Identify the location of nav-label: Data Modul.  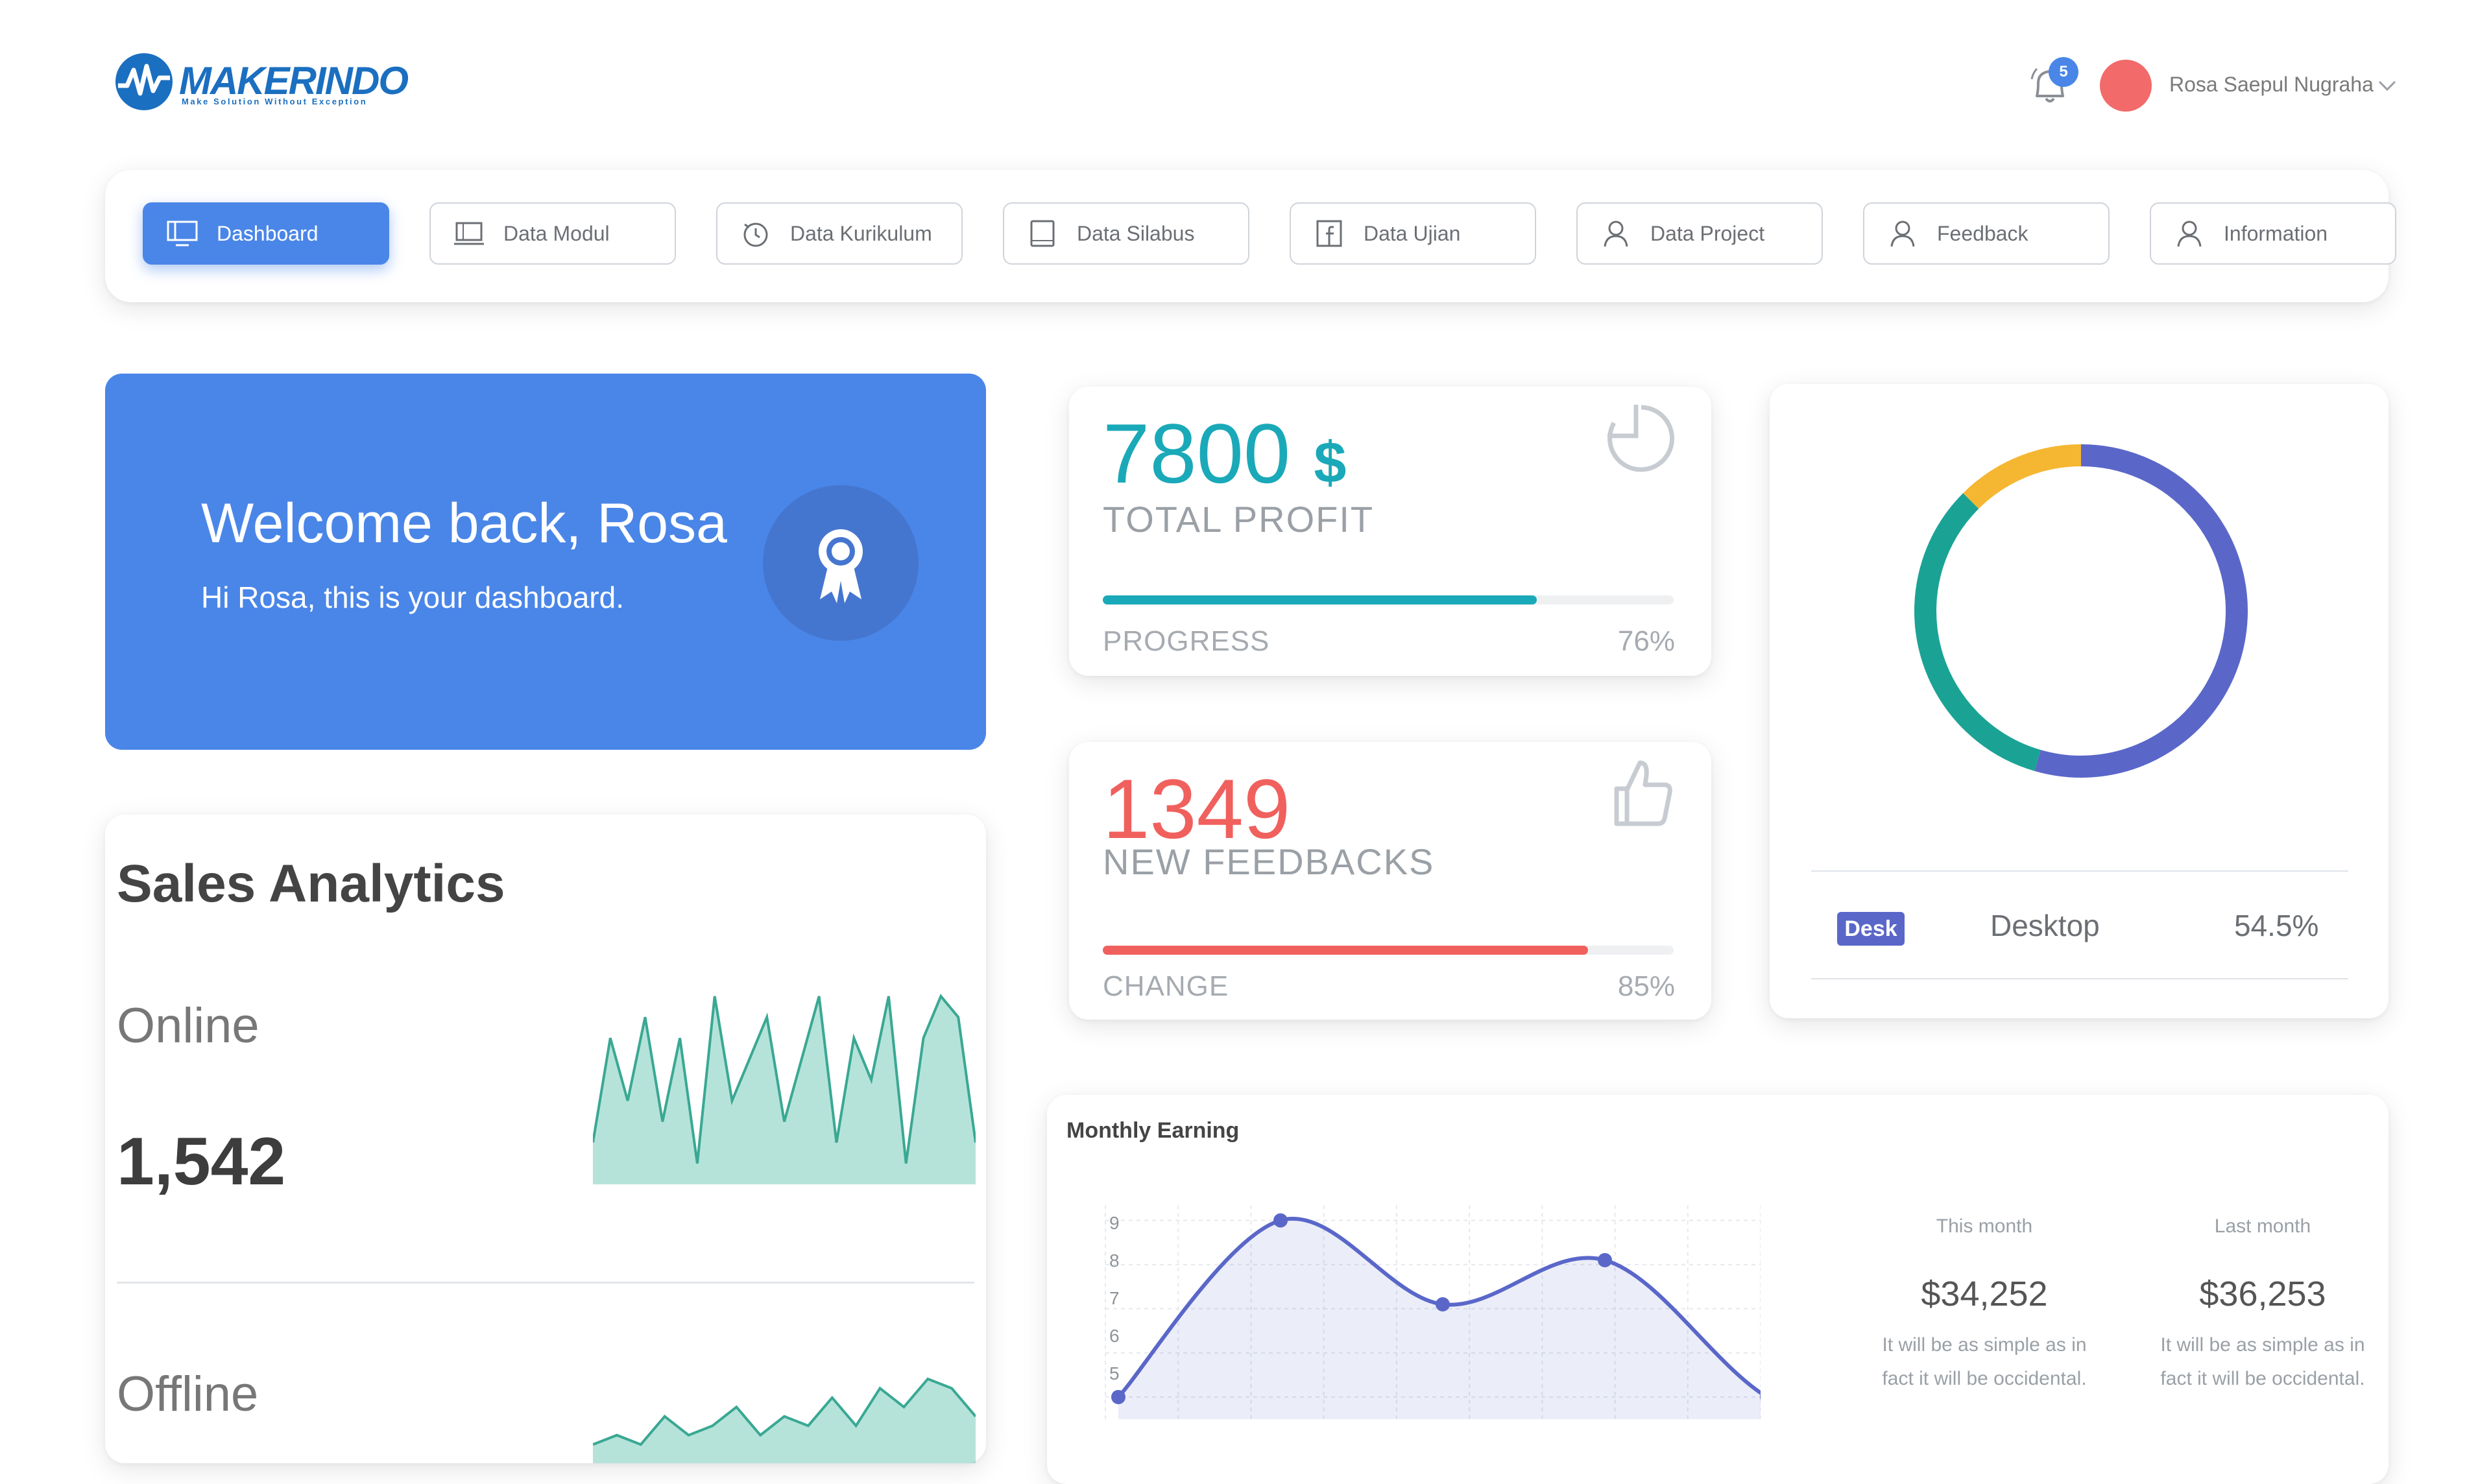
(556, 233).